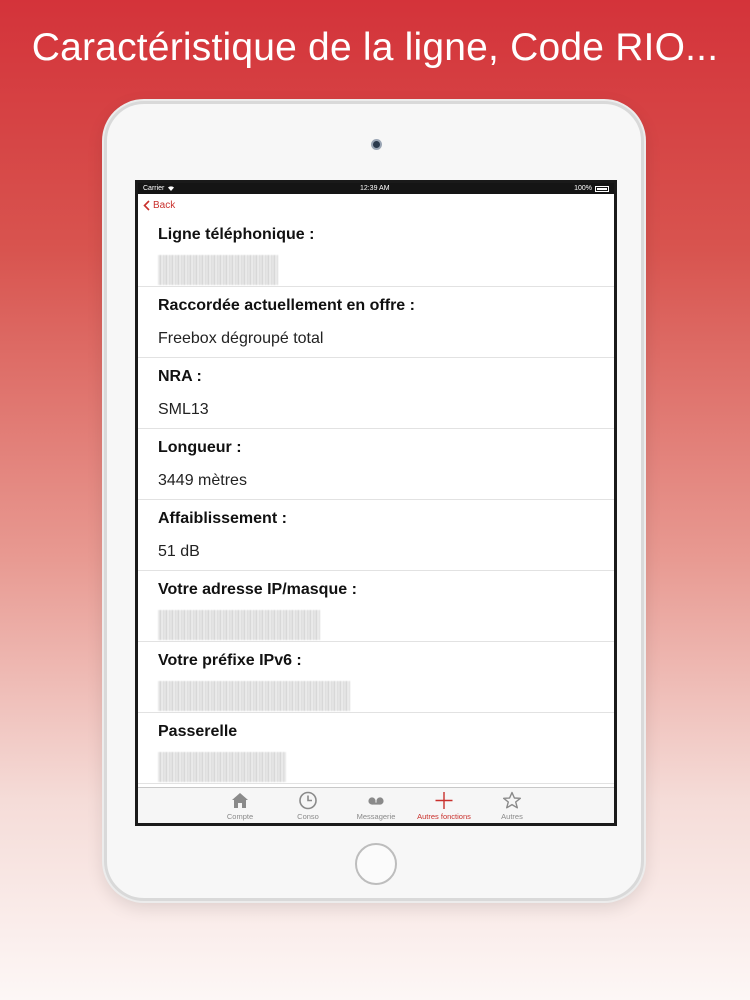  I want to click on back-label: Back, so click(164, 205).